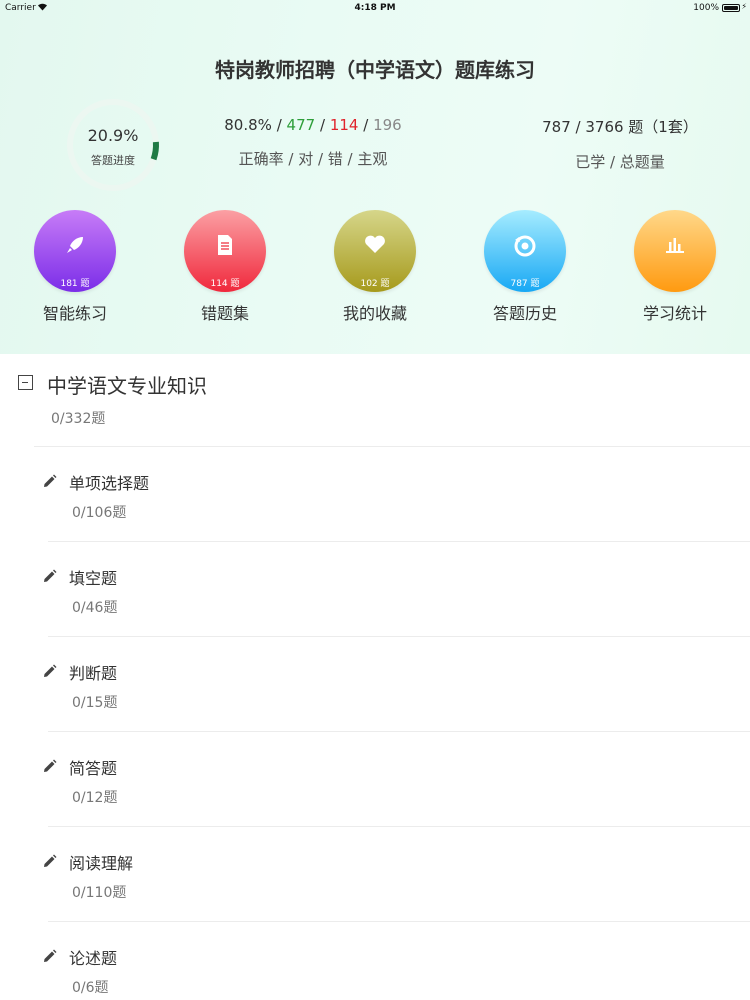 The height and width of the screenshot is (1000, 750). I want to click on progress-label: 答题进度, so click(113, 160).